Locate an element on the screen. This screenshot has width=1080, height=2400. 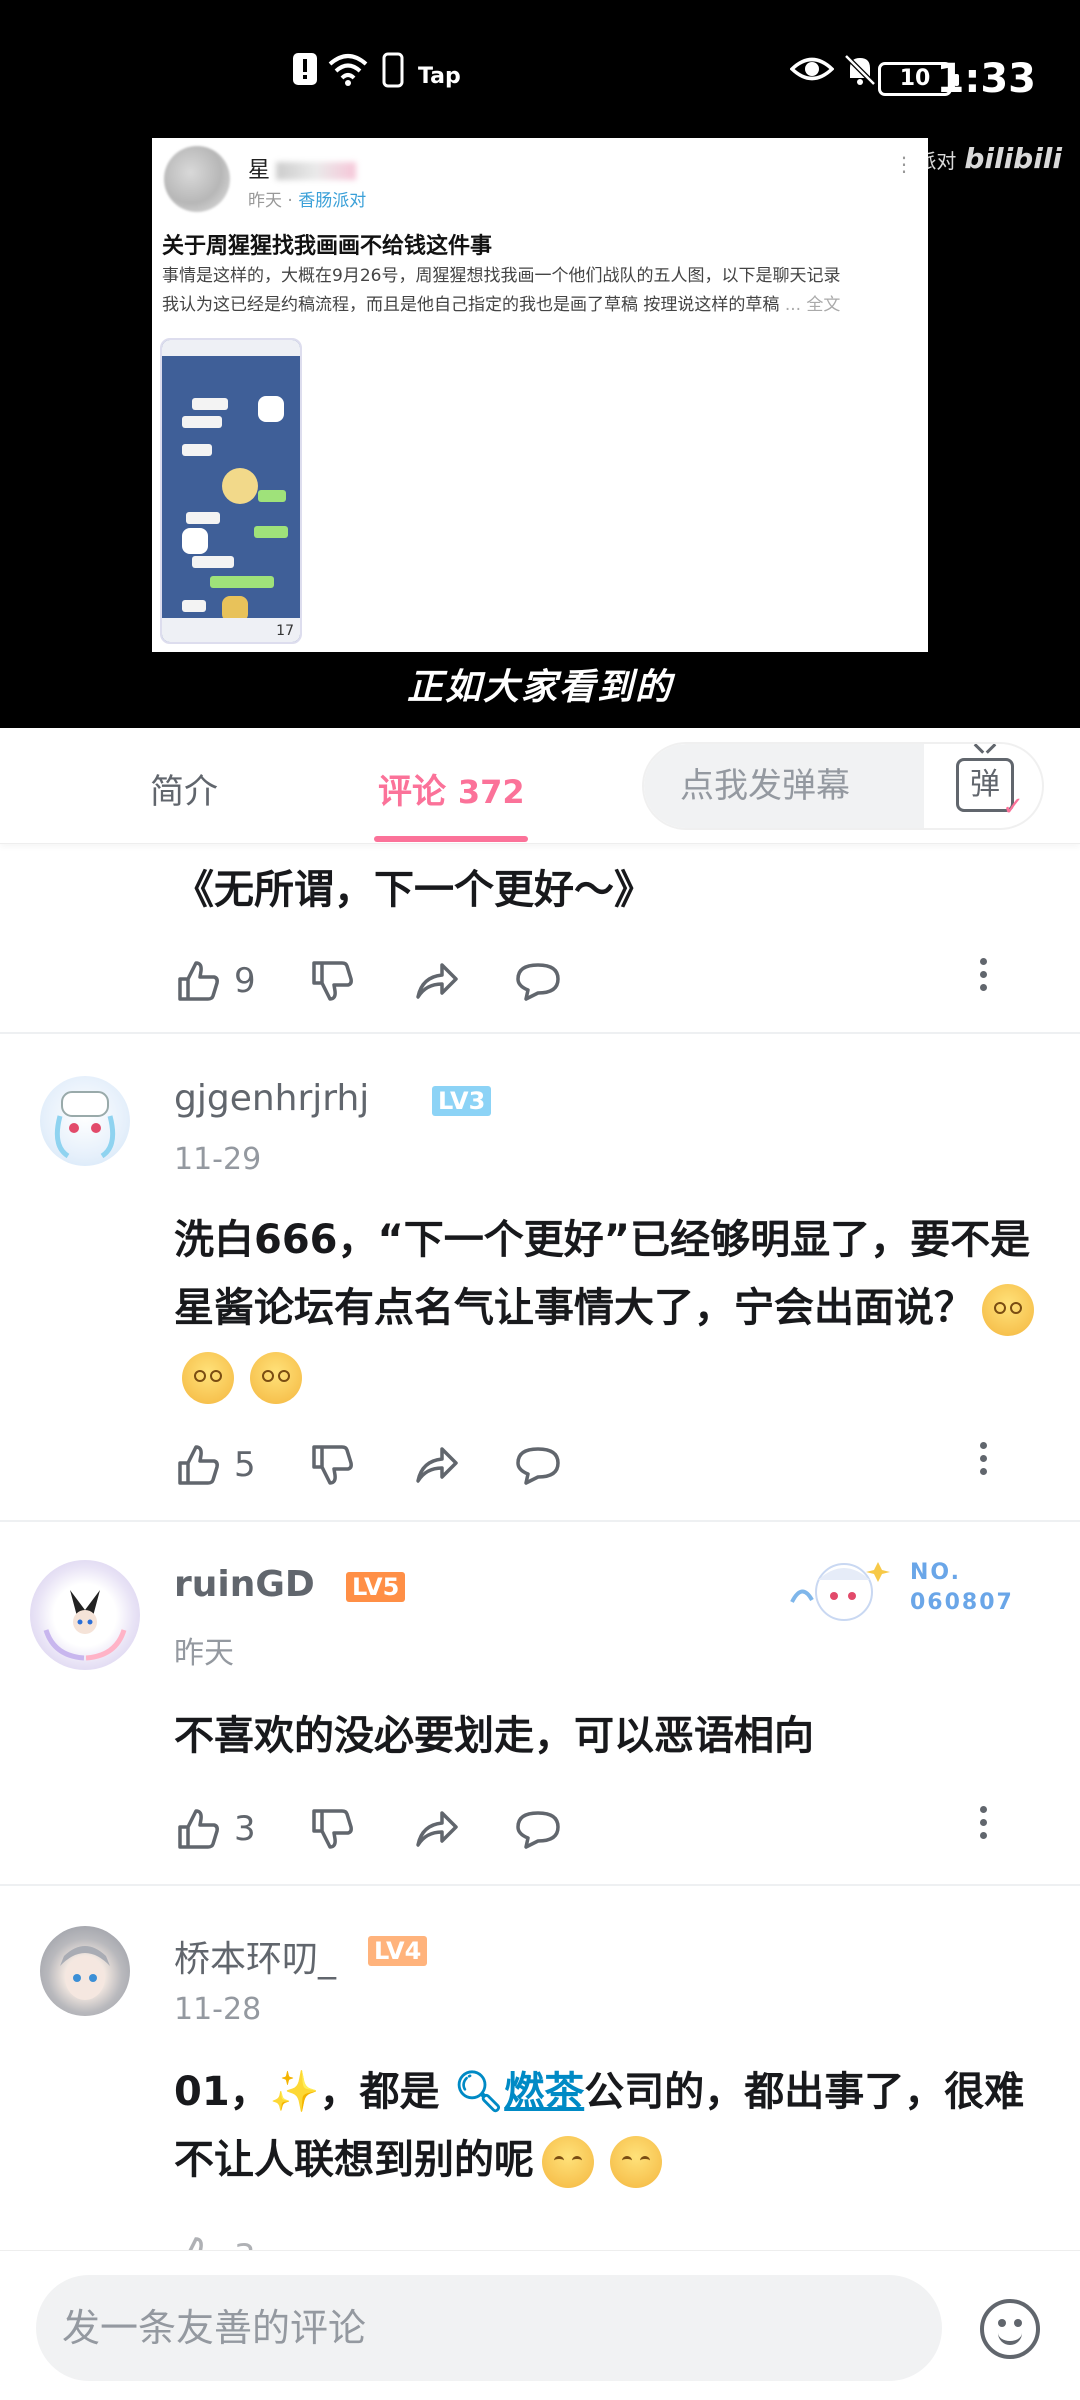
comment-text: 01，✨，都是 🔍︎燃茶公司的，都出事了，很难不让人联想到别的呢 is located at coordinates (609, 2126).